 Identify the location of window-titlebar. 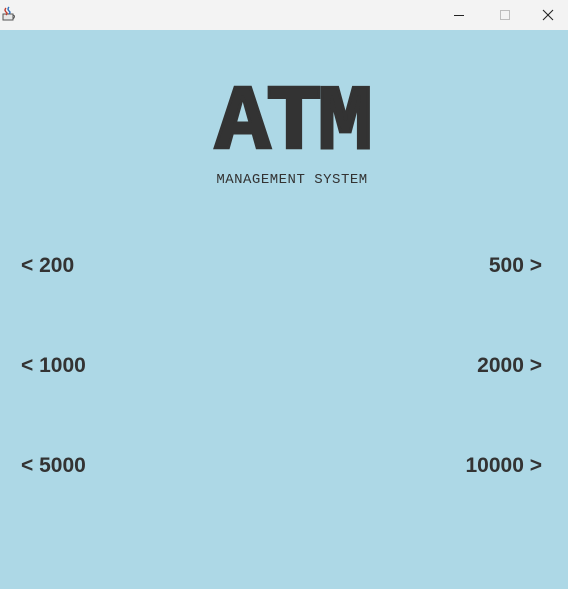
(284, 15).